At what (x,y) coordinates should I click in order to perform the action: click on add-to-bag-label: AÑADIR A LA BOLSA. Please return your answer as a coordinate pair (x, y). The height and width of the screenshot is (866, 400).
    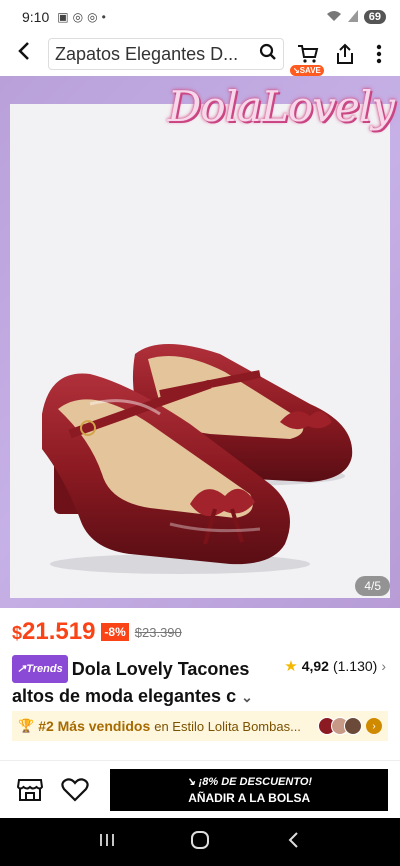
    Looking at the image, I should click on (249, 797).